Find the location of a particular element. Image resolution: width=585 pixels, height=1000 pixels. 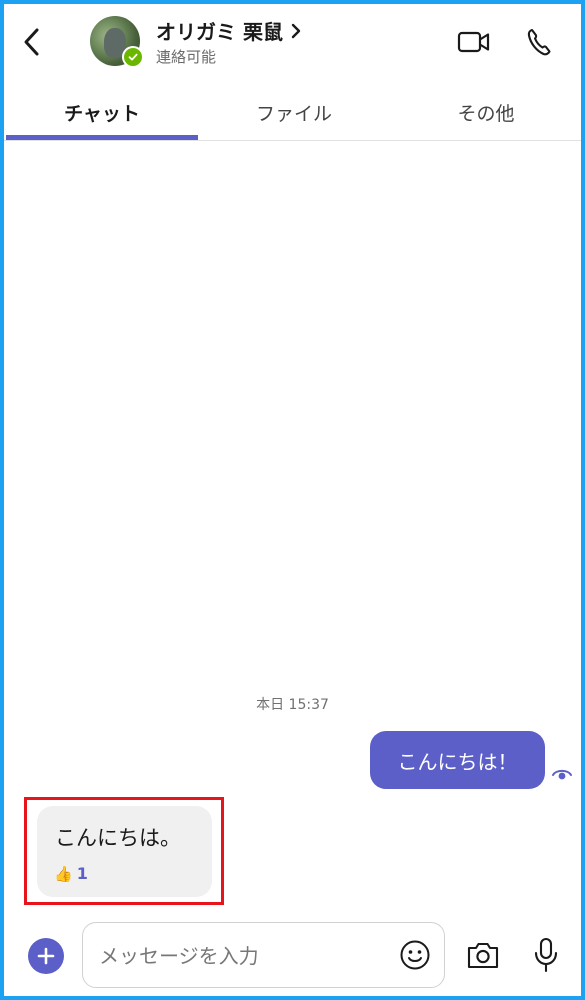

add-attachment-button is located at coordinates (46, 956).